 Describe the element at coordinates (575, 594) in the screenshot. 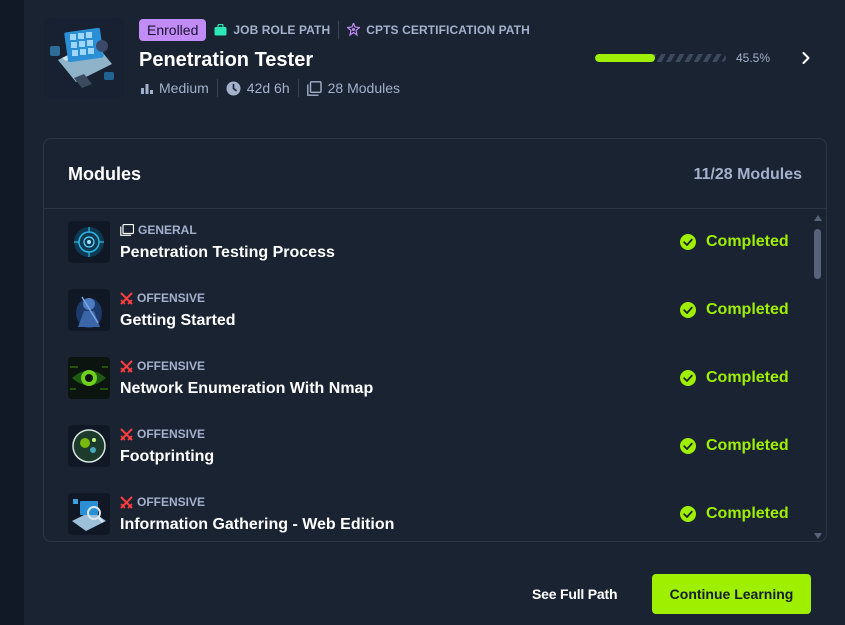

I see `see-full-path-link: See Full Path` at that location.